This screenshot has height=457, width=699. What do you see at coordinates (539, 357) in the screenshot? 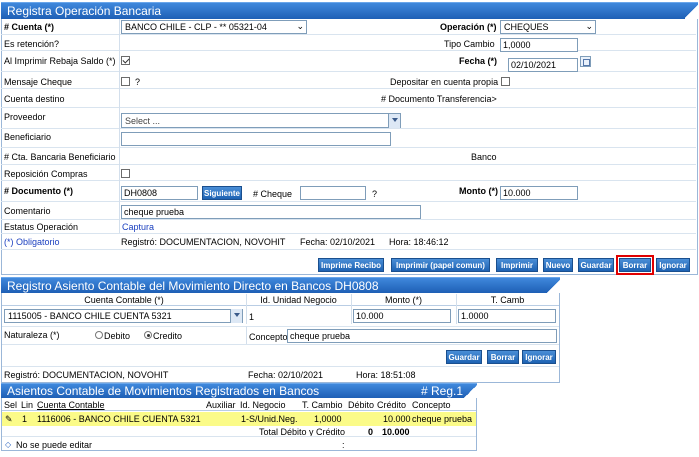
I see `ignorar-asiento-button: Ignorar` at bounding box center [539, 357].